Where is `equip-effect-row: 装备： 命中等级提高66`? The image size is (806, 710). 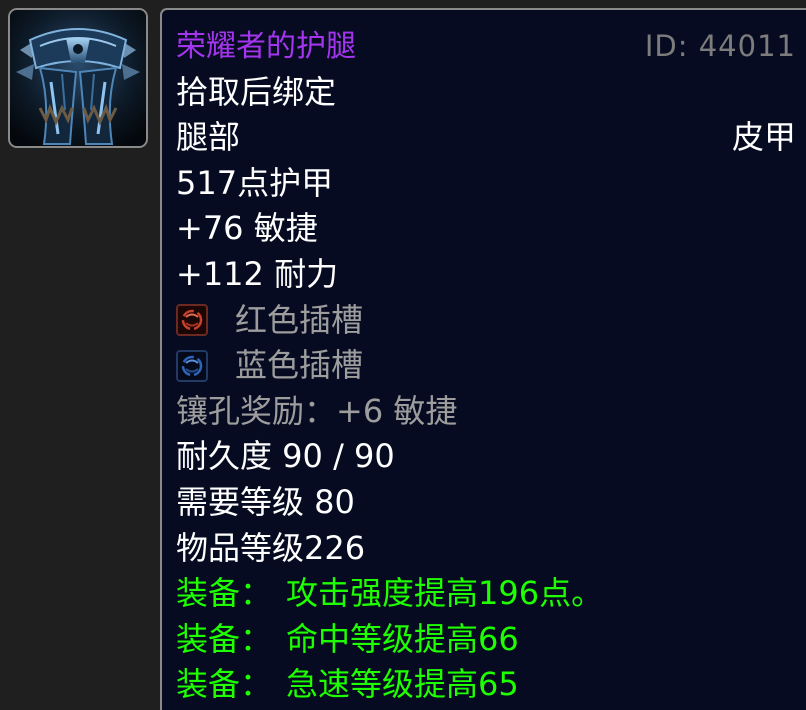
equip-effect-row: 装备： 命中等级提高66 is located at coordinates (486, 640).